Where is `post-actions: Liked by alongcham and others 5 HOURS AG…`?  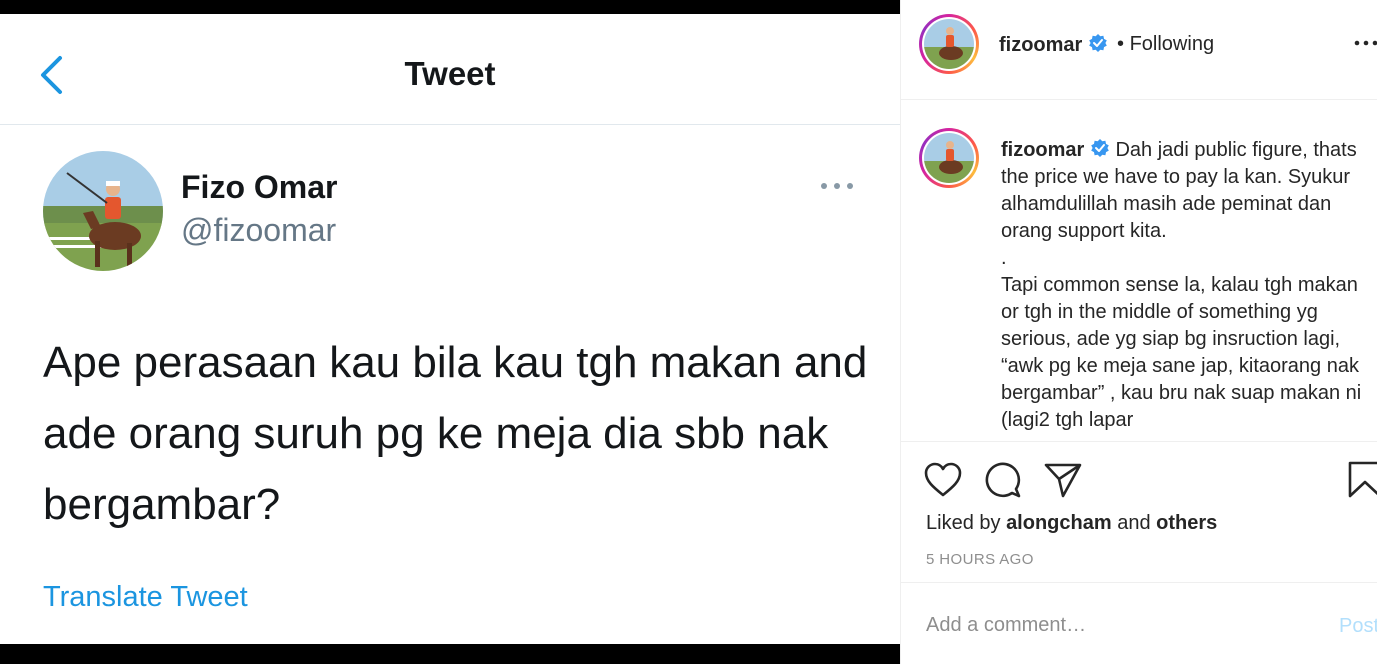
post-actions: Liked by alongcham and others 5 HOURS AG… is located at coordinates (1139, 512).